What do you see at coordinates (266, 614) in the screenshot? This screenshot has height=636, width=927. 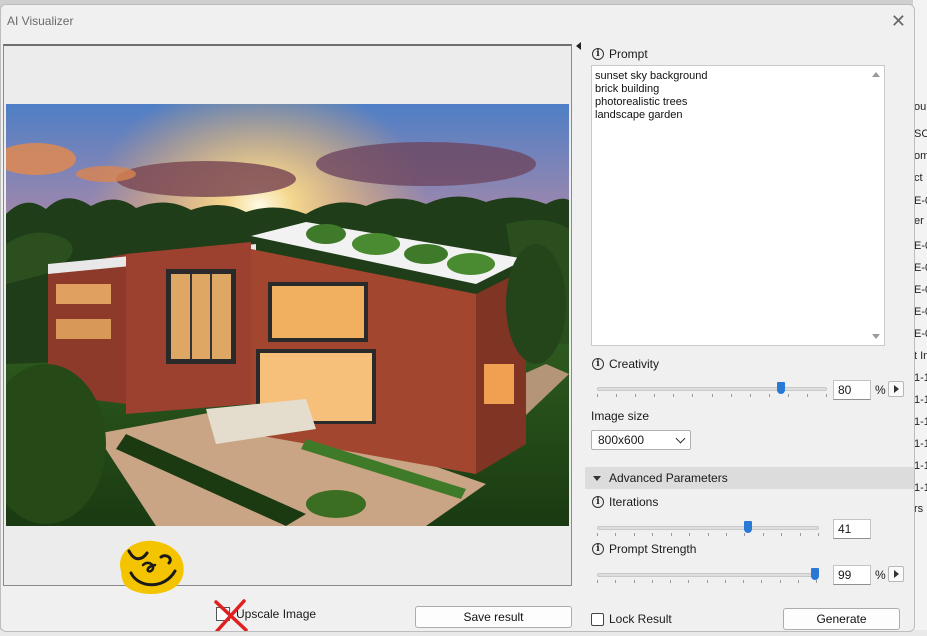 I see `upscale-image-option: Upscale Image` at bounding box center [266, 614].